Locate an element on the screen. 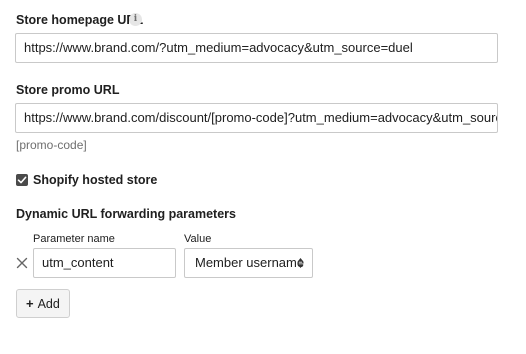 This screenshot has width=526, height=354. store-homepage-url-label: Store homepage URL is located at coordinates (80, 20).